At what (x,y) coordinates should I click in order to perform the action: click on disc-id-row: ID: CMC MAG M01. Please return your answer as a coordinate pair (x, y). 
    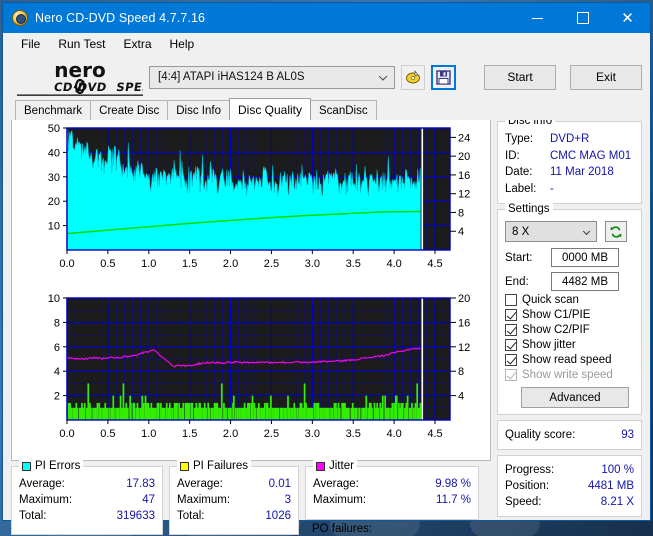
    Looking at the image, I should click on (569, 156).